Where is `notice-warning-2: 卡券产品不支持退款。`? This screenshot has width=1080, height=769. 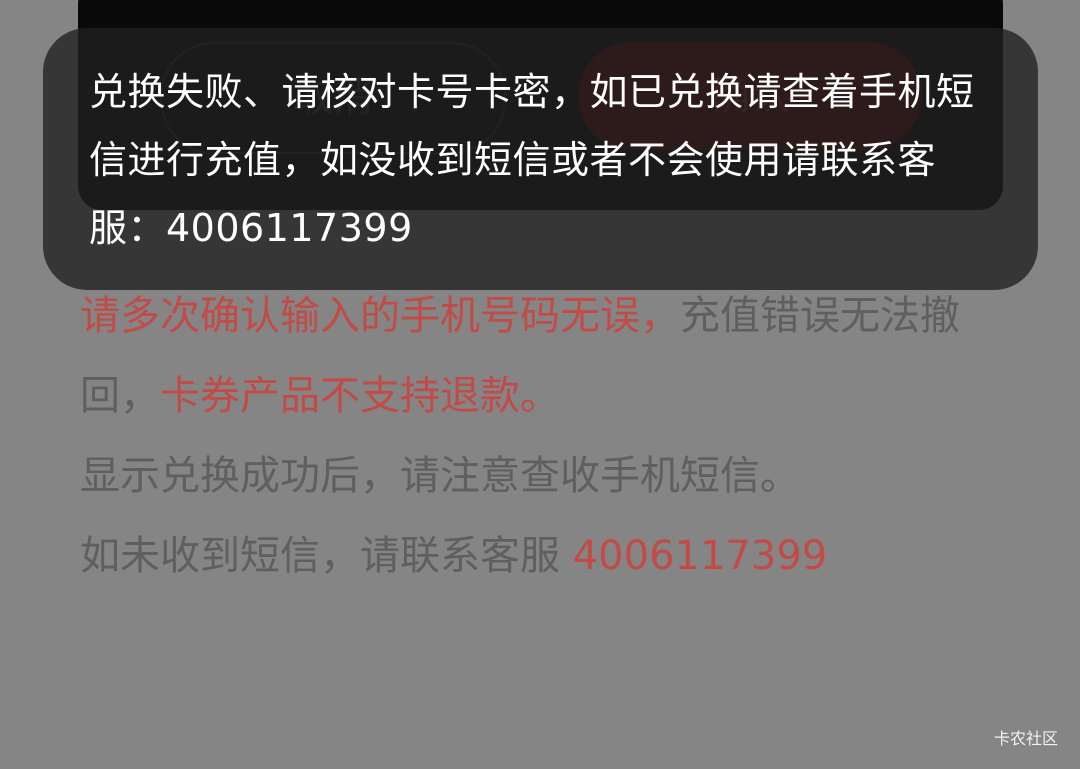
notice-warning-2: 卡券产品不支持退款。 is located at coordinates (360, 396).